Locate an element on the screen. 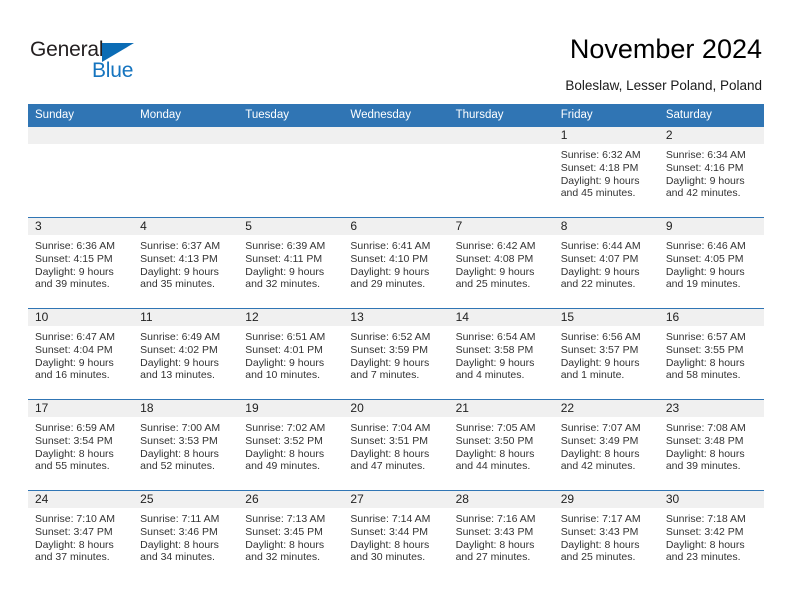 Image resolution: width=792 pixels, height=612 pixels. sunrise-text: Sunrise: 6:36 AM is located at coordinates (75, 246).